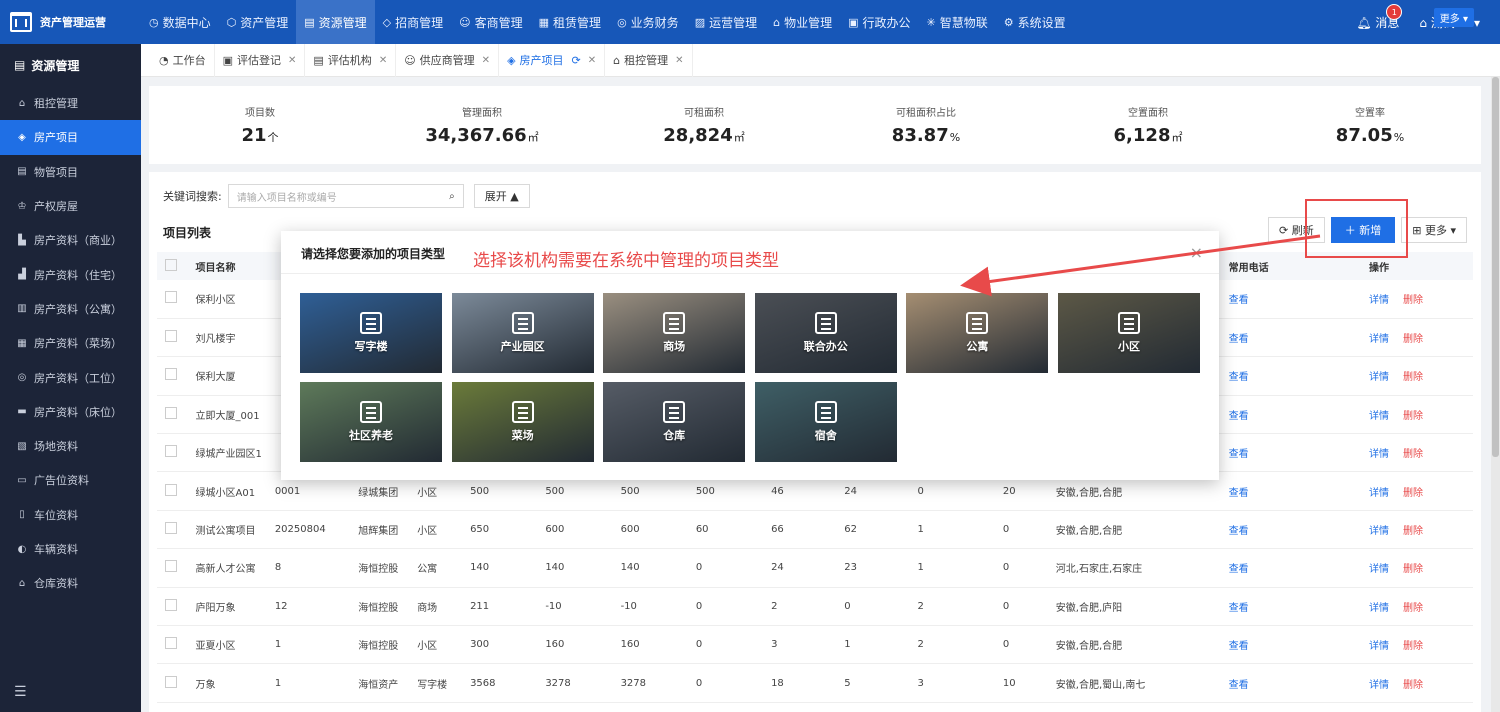 The image size is (1500, 712). What do you see at coordinates (648, 22) in the screenshot?
I see `top-nav-item: ◎ 业务财务` at bounding box center [648, 22].